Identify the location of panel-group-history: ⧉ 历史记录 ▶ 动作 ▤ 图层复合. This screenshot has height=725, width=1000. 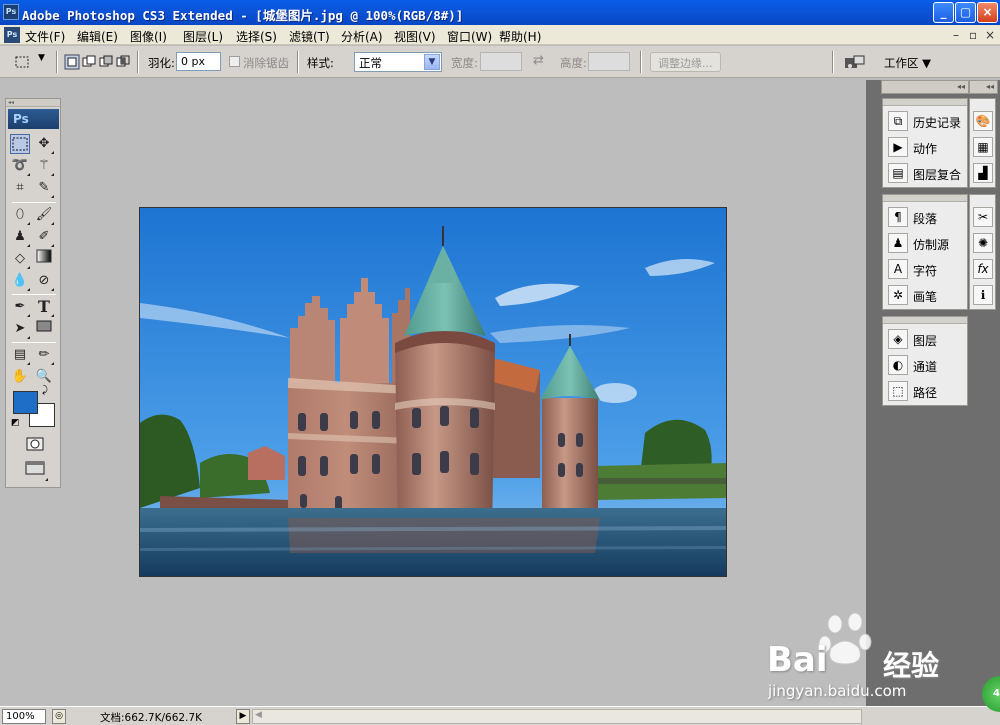
(925, 143).